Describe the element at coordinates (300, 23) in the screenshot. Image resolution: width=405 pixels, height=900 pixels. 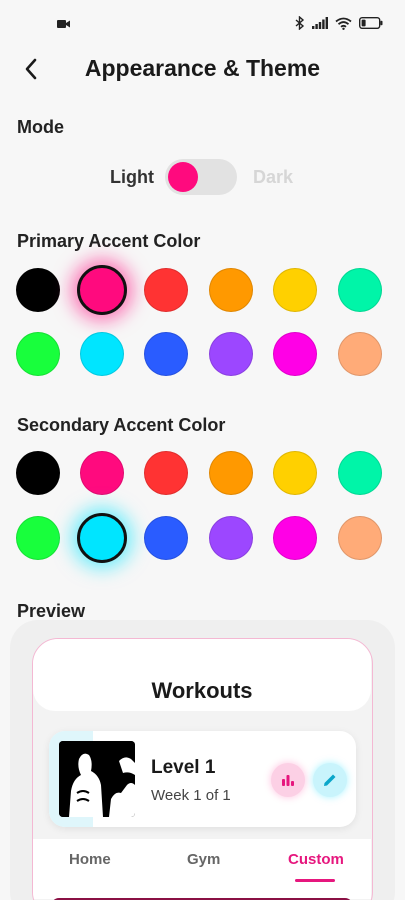
I see `bluetooth-icon` at that location.